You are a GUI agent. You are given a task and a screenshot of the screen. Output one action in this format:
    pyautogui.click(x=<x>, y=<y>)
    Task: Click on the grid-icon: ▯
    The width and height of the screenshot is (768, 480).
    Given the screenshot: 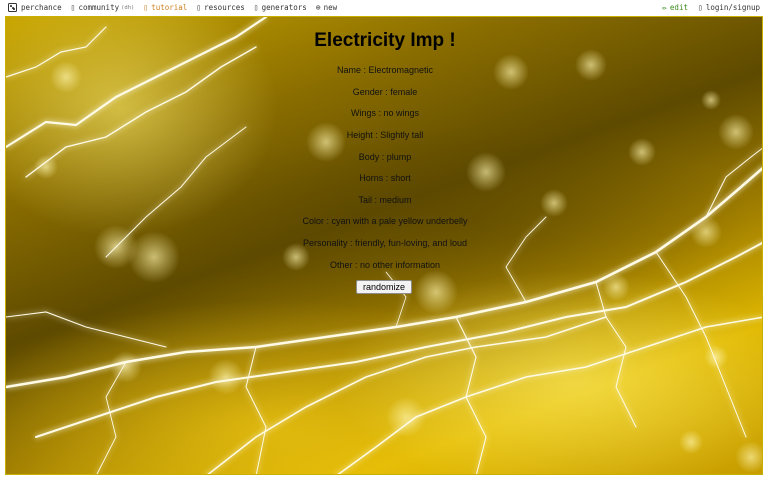 What is the action you would take?
    pyautogui.click(x=256, y=7)
    